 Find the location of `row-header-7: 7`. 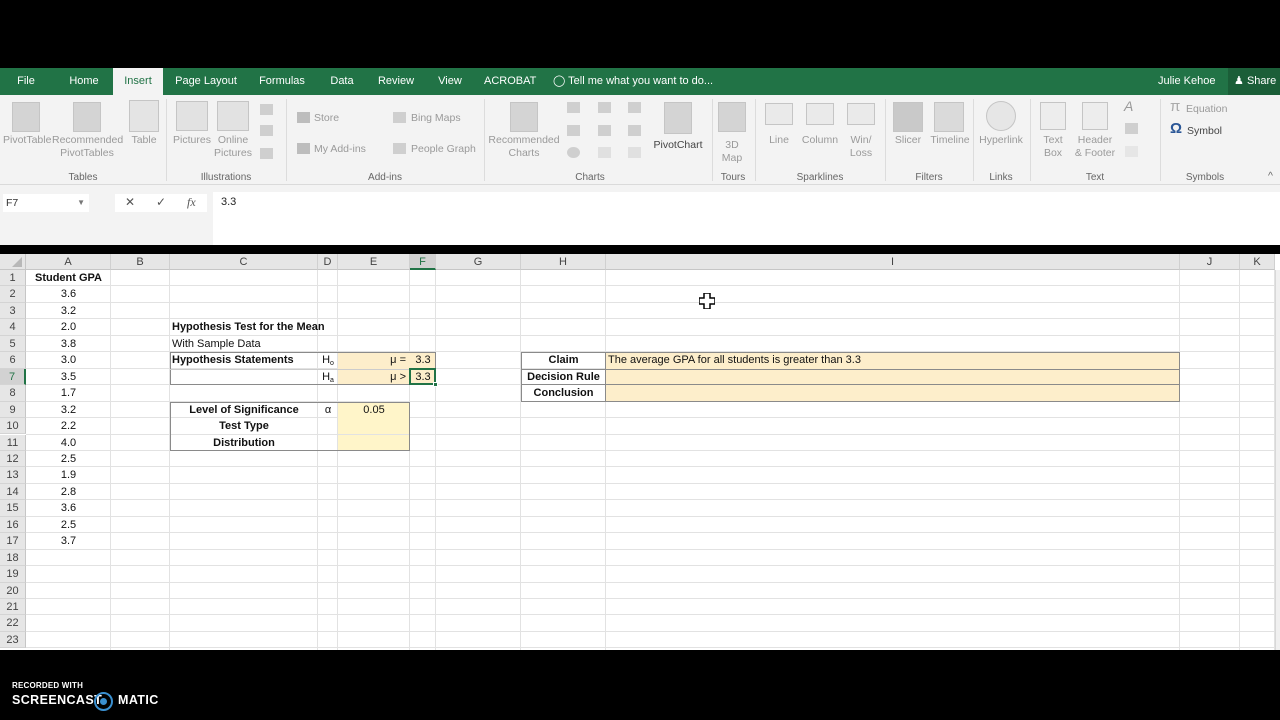

row-header-7: 7 is located at coordinates (13, 377).